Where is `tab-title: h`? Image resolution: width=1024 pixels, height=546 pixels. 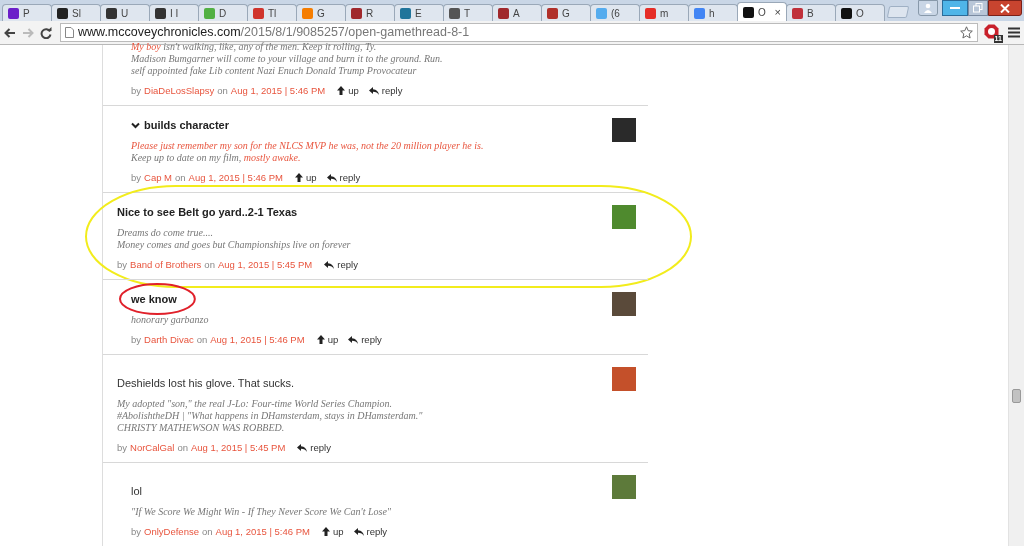
tab-title: h is located at coordinates (712, 13).